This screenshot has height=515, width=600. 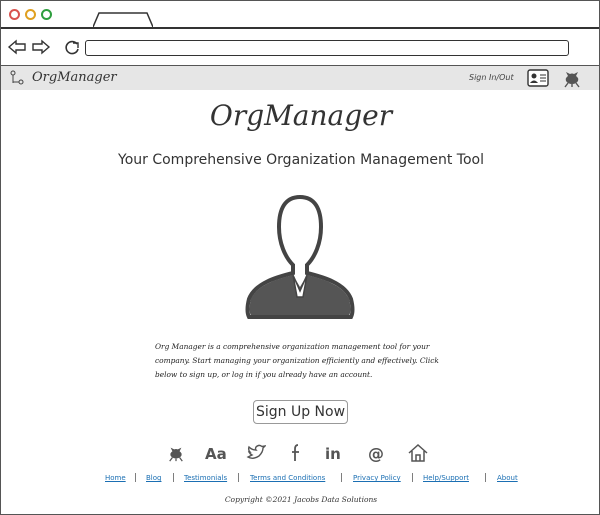 I want to click on footer-link-home: Home, so click(x=115, y=478).